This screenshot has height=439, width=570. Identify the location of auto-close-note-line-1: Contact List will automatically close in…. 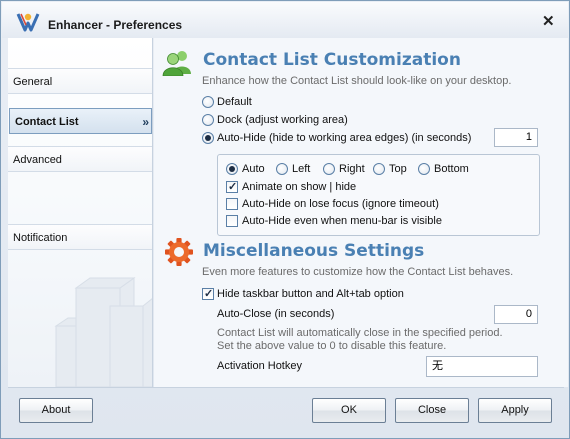
(360, 333).